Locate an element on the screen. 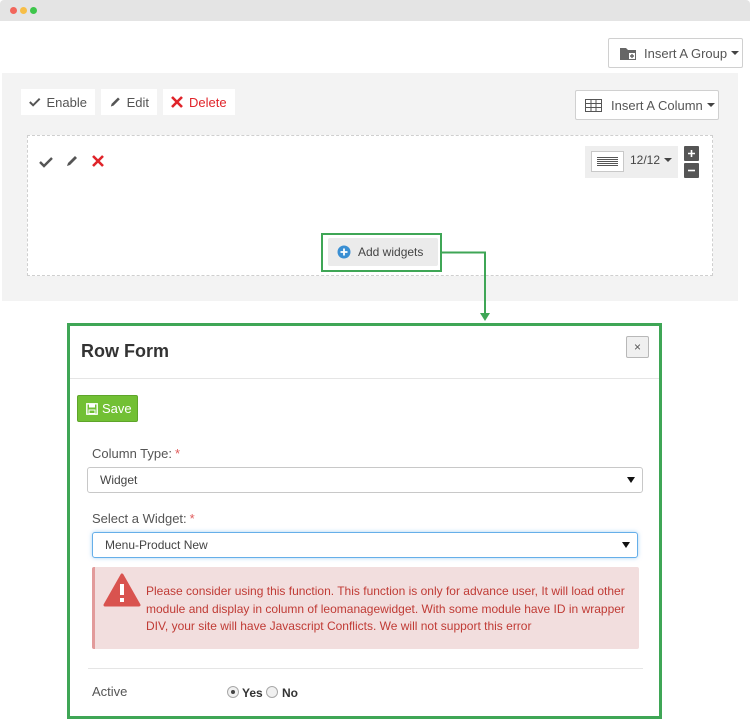 The height and width of the screenshot is (724, 750). enable-button: Enable is located at coordinates (58, 102).